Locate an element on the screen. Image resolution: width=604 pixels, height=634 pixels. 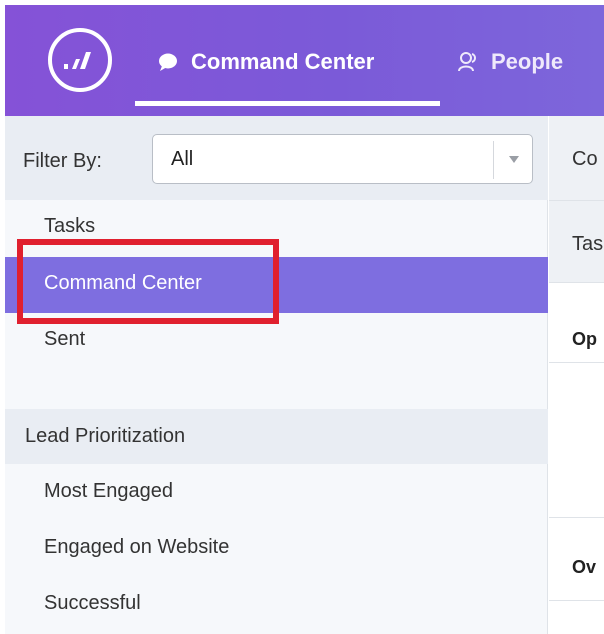
filter-bar: Filter By: All is located at coordinates (276, 158).